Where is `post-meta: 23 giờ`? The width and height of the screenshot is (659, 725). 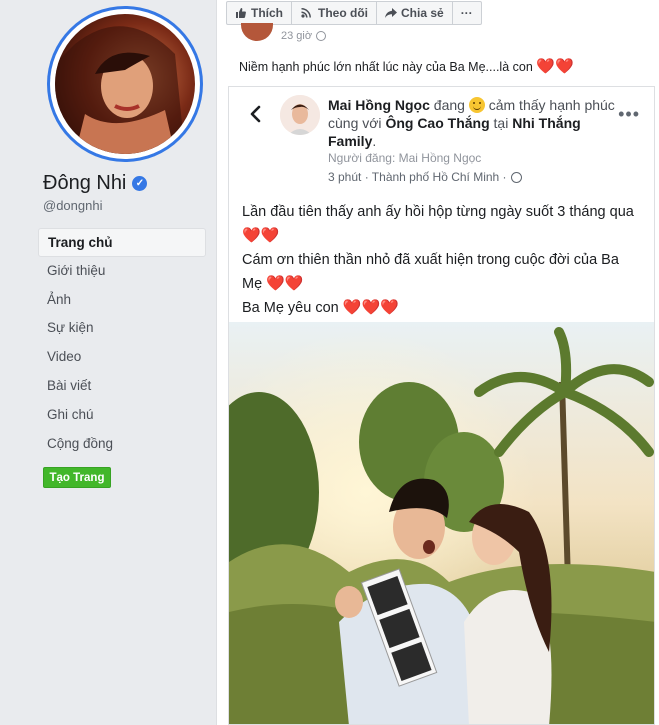 post-meta: 23 giờ is located at coordinates (284, 32).